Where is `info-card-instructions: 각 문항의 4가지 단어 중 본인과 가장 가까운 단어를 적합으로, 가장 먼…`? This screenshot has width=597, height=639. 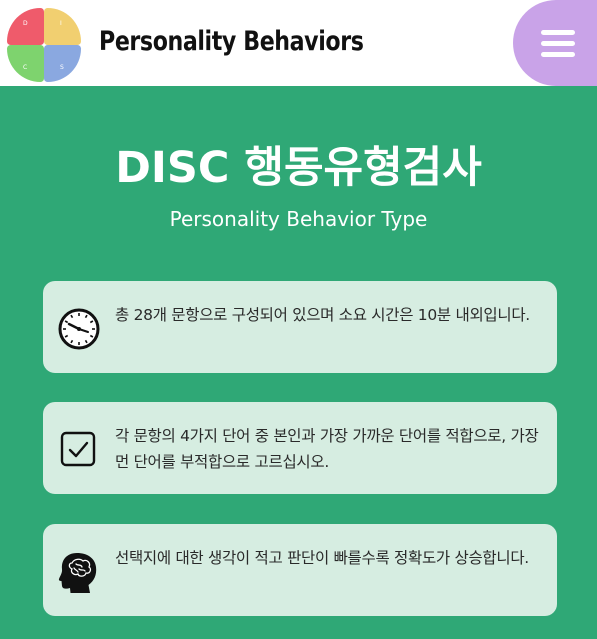
info-card-instructions: 각 문항의 4가지 단어 중 본인과 가장 가까운 단어를 적합으로, 가장 먼… is located at coordinates (300, 448).